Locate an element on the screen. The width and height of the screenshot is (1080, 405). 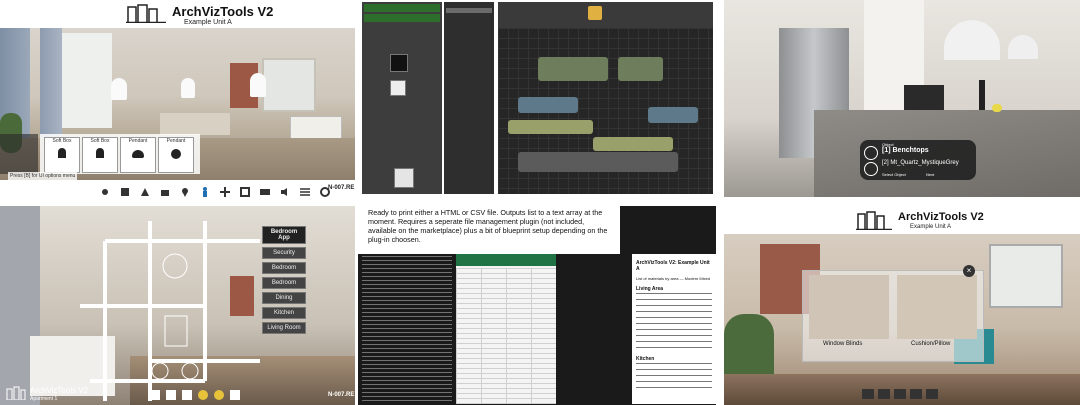
sofa is located at coordinates (195, 124).